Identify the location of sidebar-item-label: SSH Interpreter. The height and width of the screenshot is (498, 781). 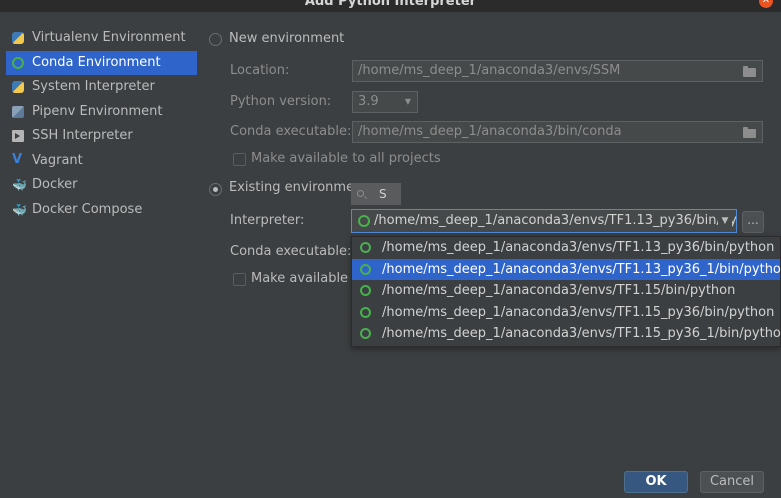
(82, 135).